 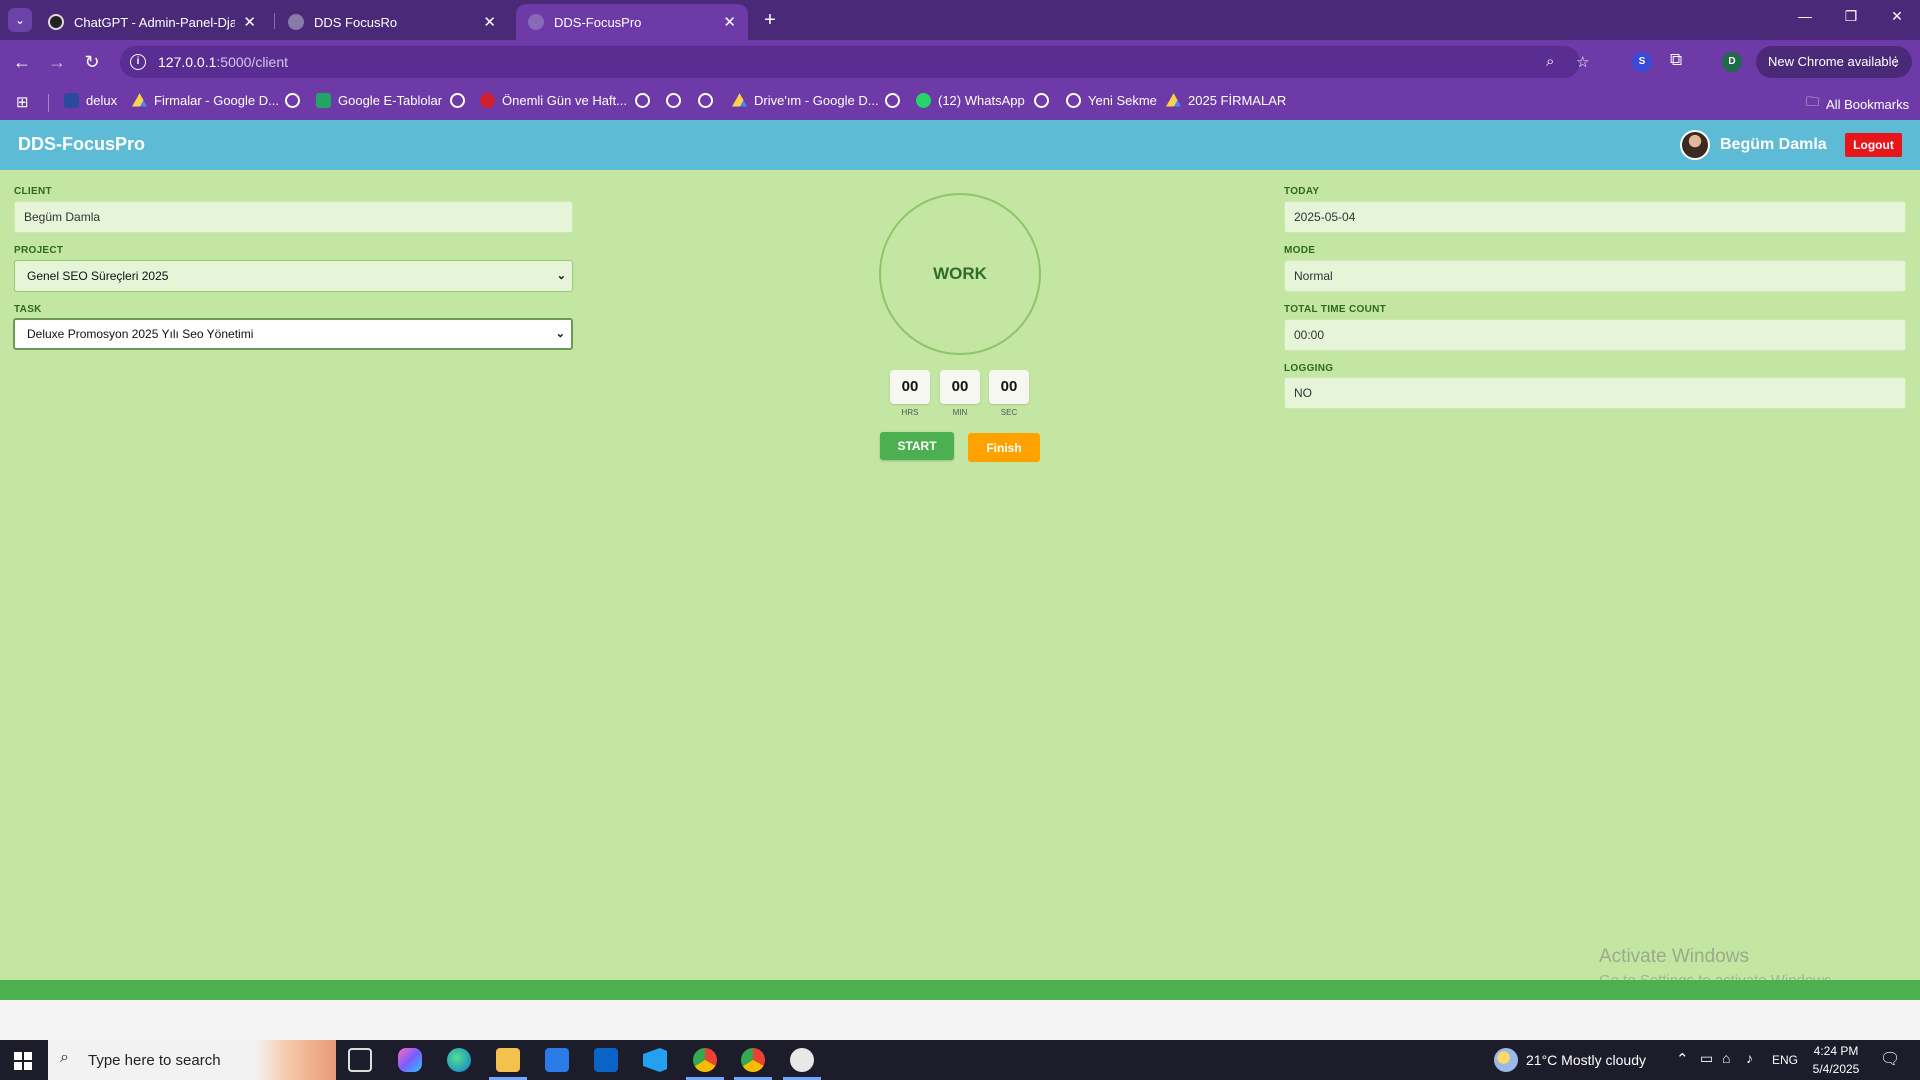 What do you see at coordinates (20, 20) in the screenshot?
I see `tab-search-button: ⌄` at bounding box center [20, 20].